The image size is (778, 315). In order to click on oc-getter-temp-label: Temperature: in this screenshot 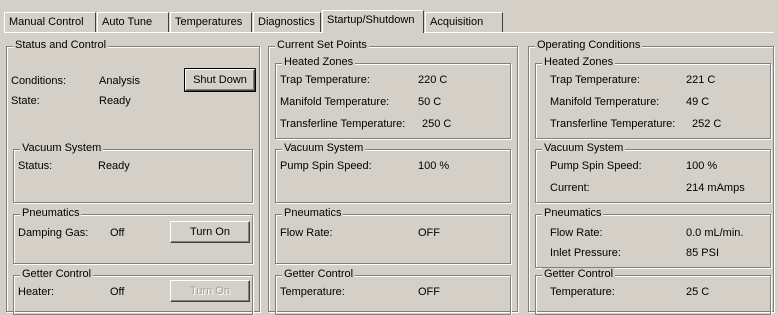, I will do `click(582, 292)`.